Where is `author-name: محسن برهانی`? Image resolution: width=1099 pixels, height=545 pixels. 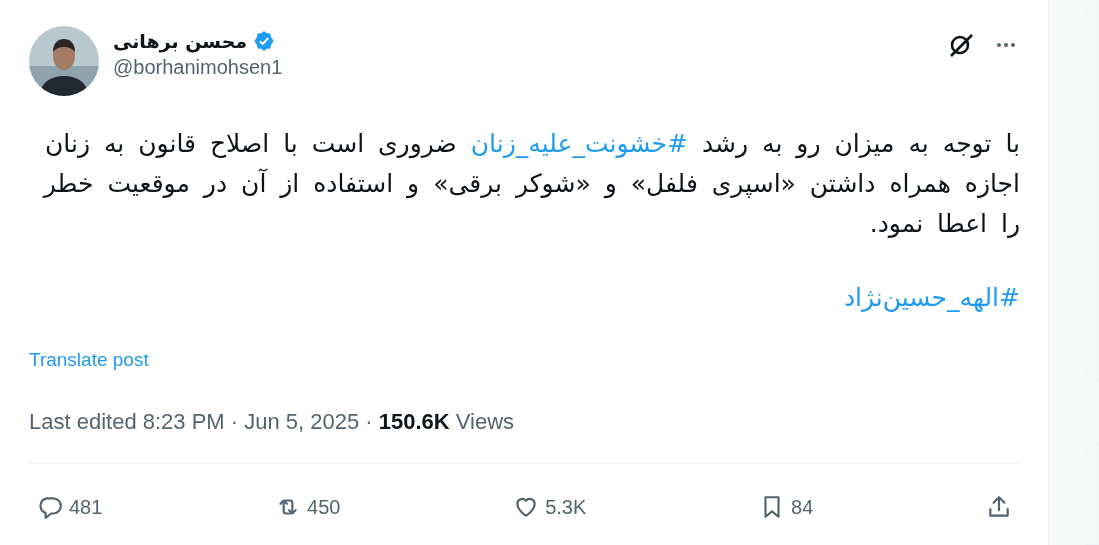 author-name: محسن برهانی is located at coordinates (180, 41).